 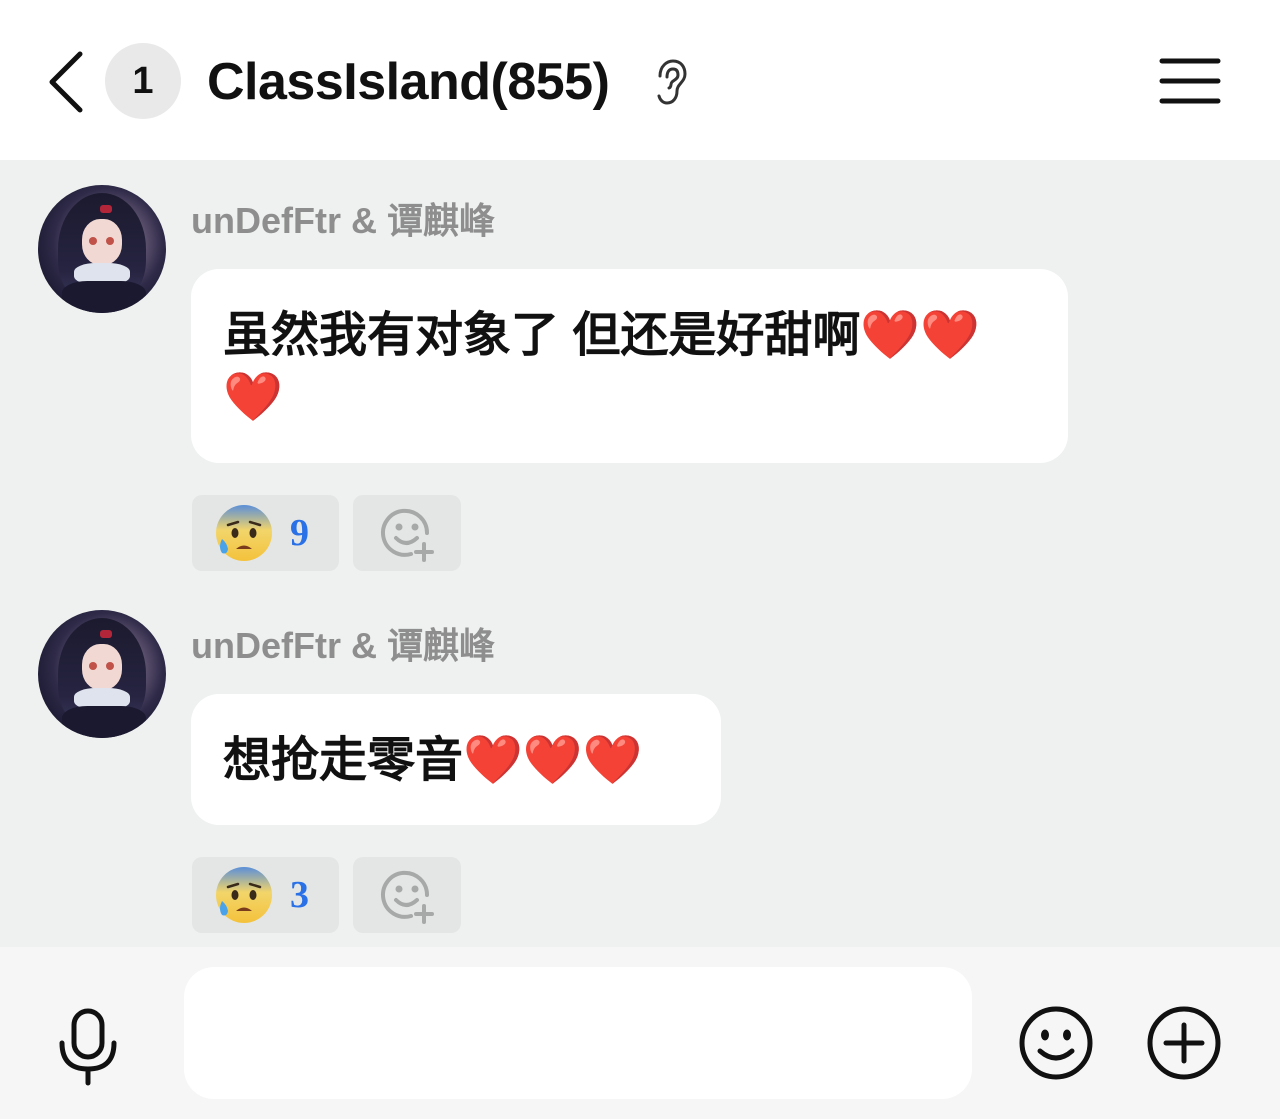 What do you see at coordinates (143, 81) in the screenshot?
I see `unread-count-badge: 1` at bounding box center [143, 81].